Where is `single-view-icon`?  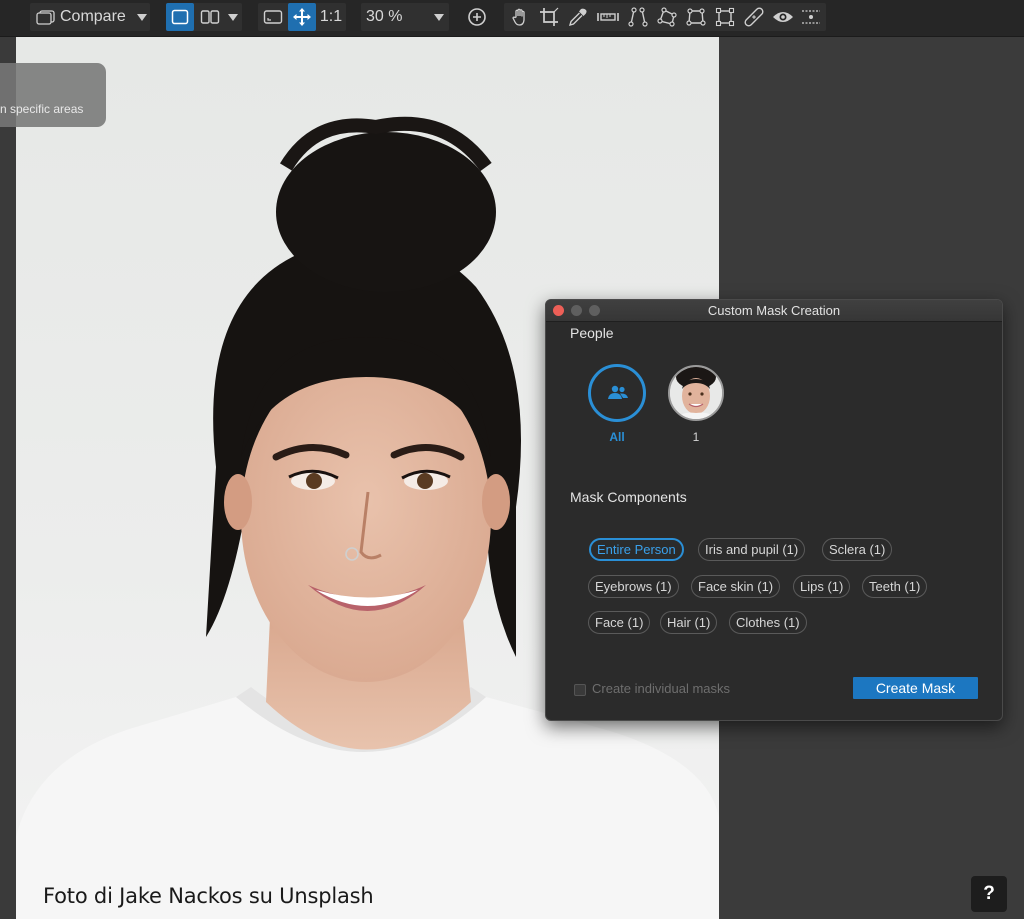 single-view-icon is located at coordinates (180, 17).